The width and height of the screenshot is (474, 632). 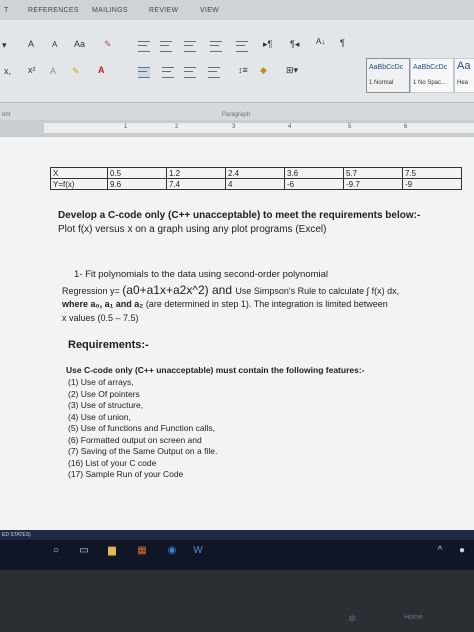 I want to click on tab-view: VIEW, so click(x=209, y=10).